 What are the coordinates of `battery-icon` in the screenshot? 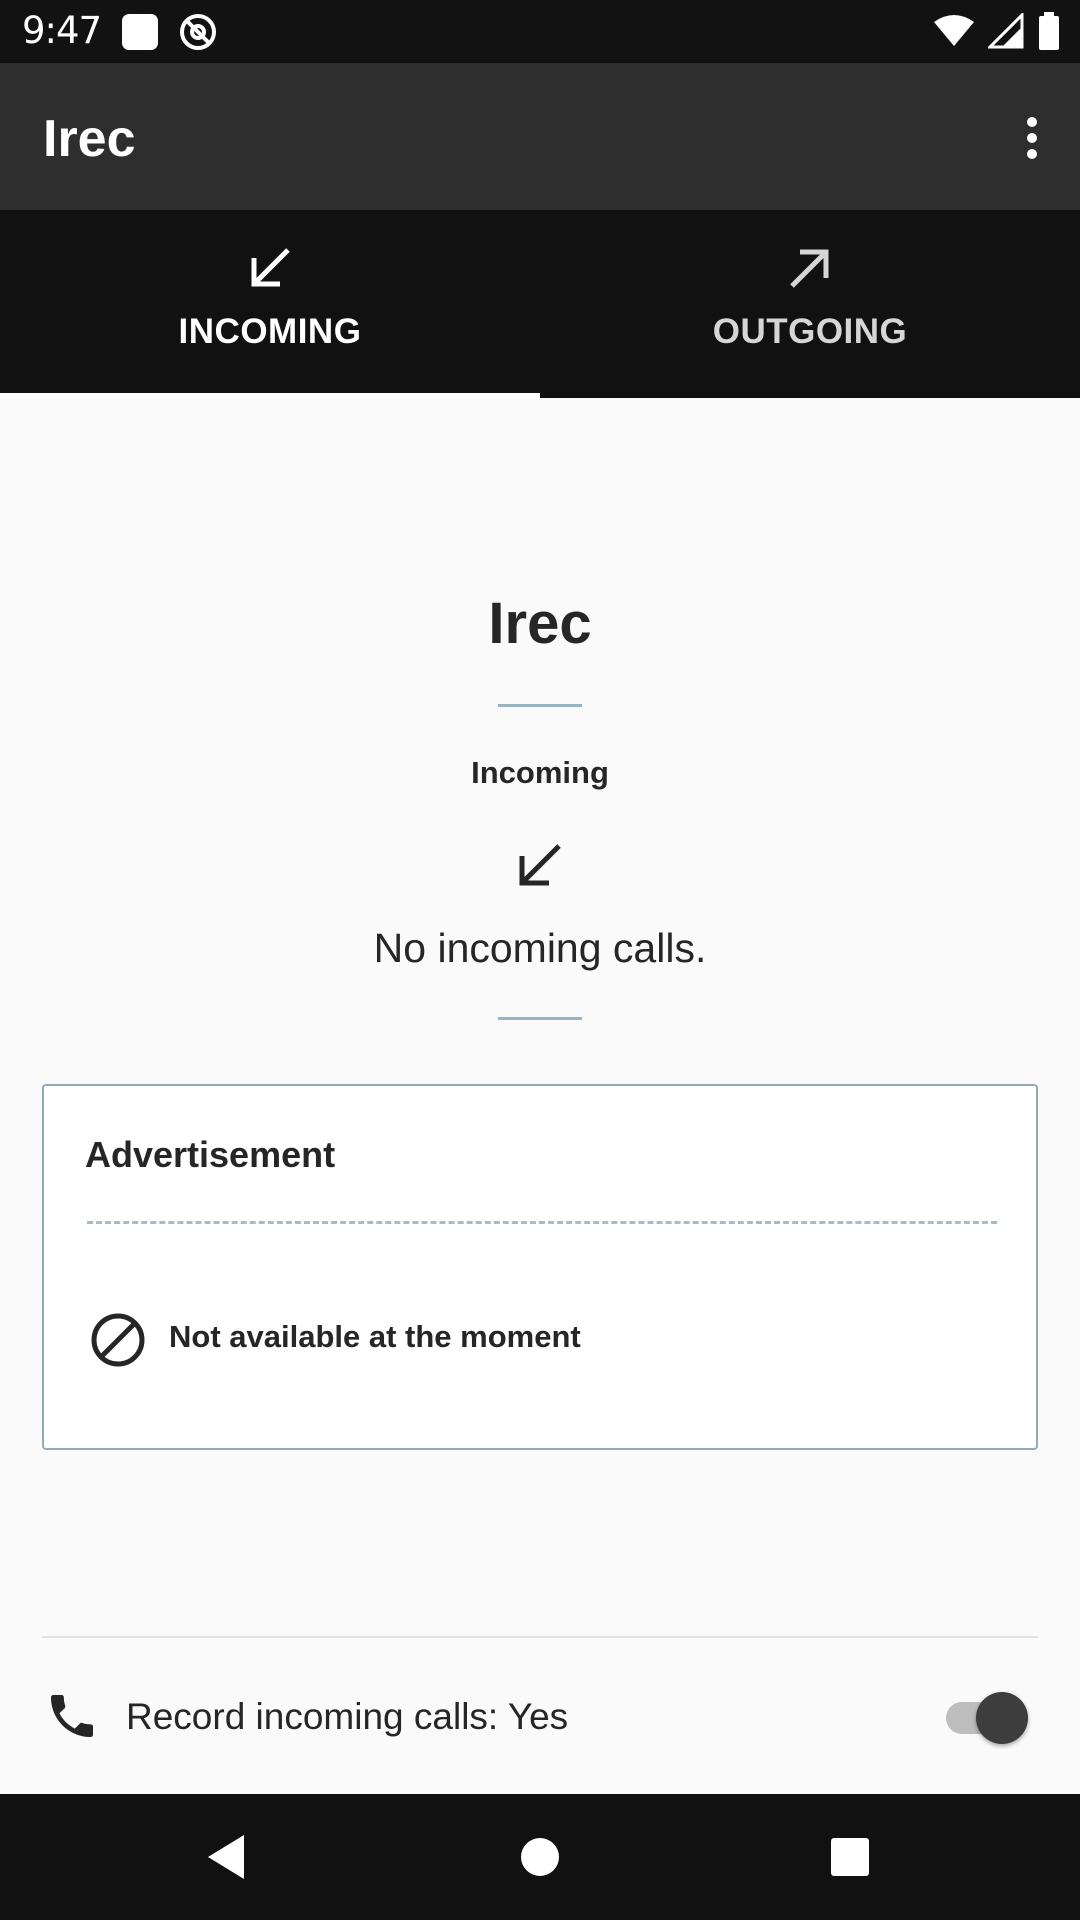 It's located at (1049, 31).